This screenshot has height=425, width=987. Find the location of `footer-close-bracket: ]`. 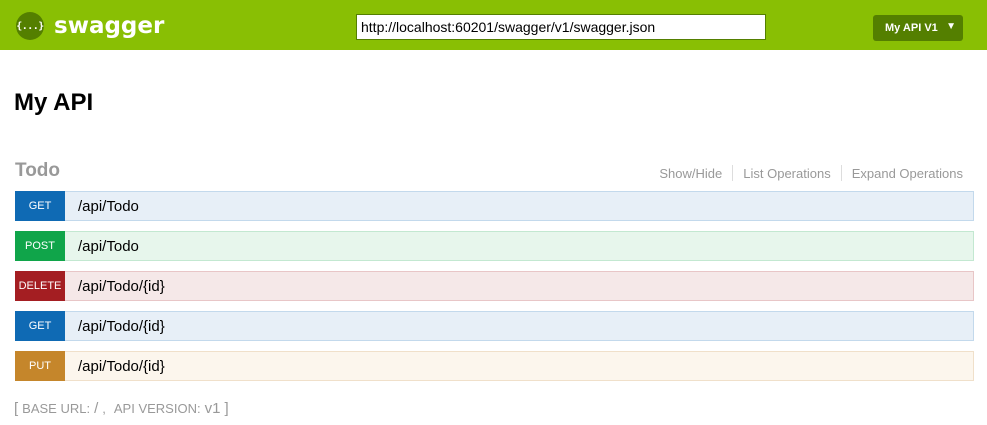

footer-close-bracket: ] is located at coordinates (226, 408).